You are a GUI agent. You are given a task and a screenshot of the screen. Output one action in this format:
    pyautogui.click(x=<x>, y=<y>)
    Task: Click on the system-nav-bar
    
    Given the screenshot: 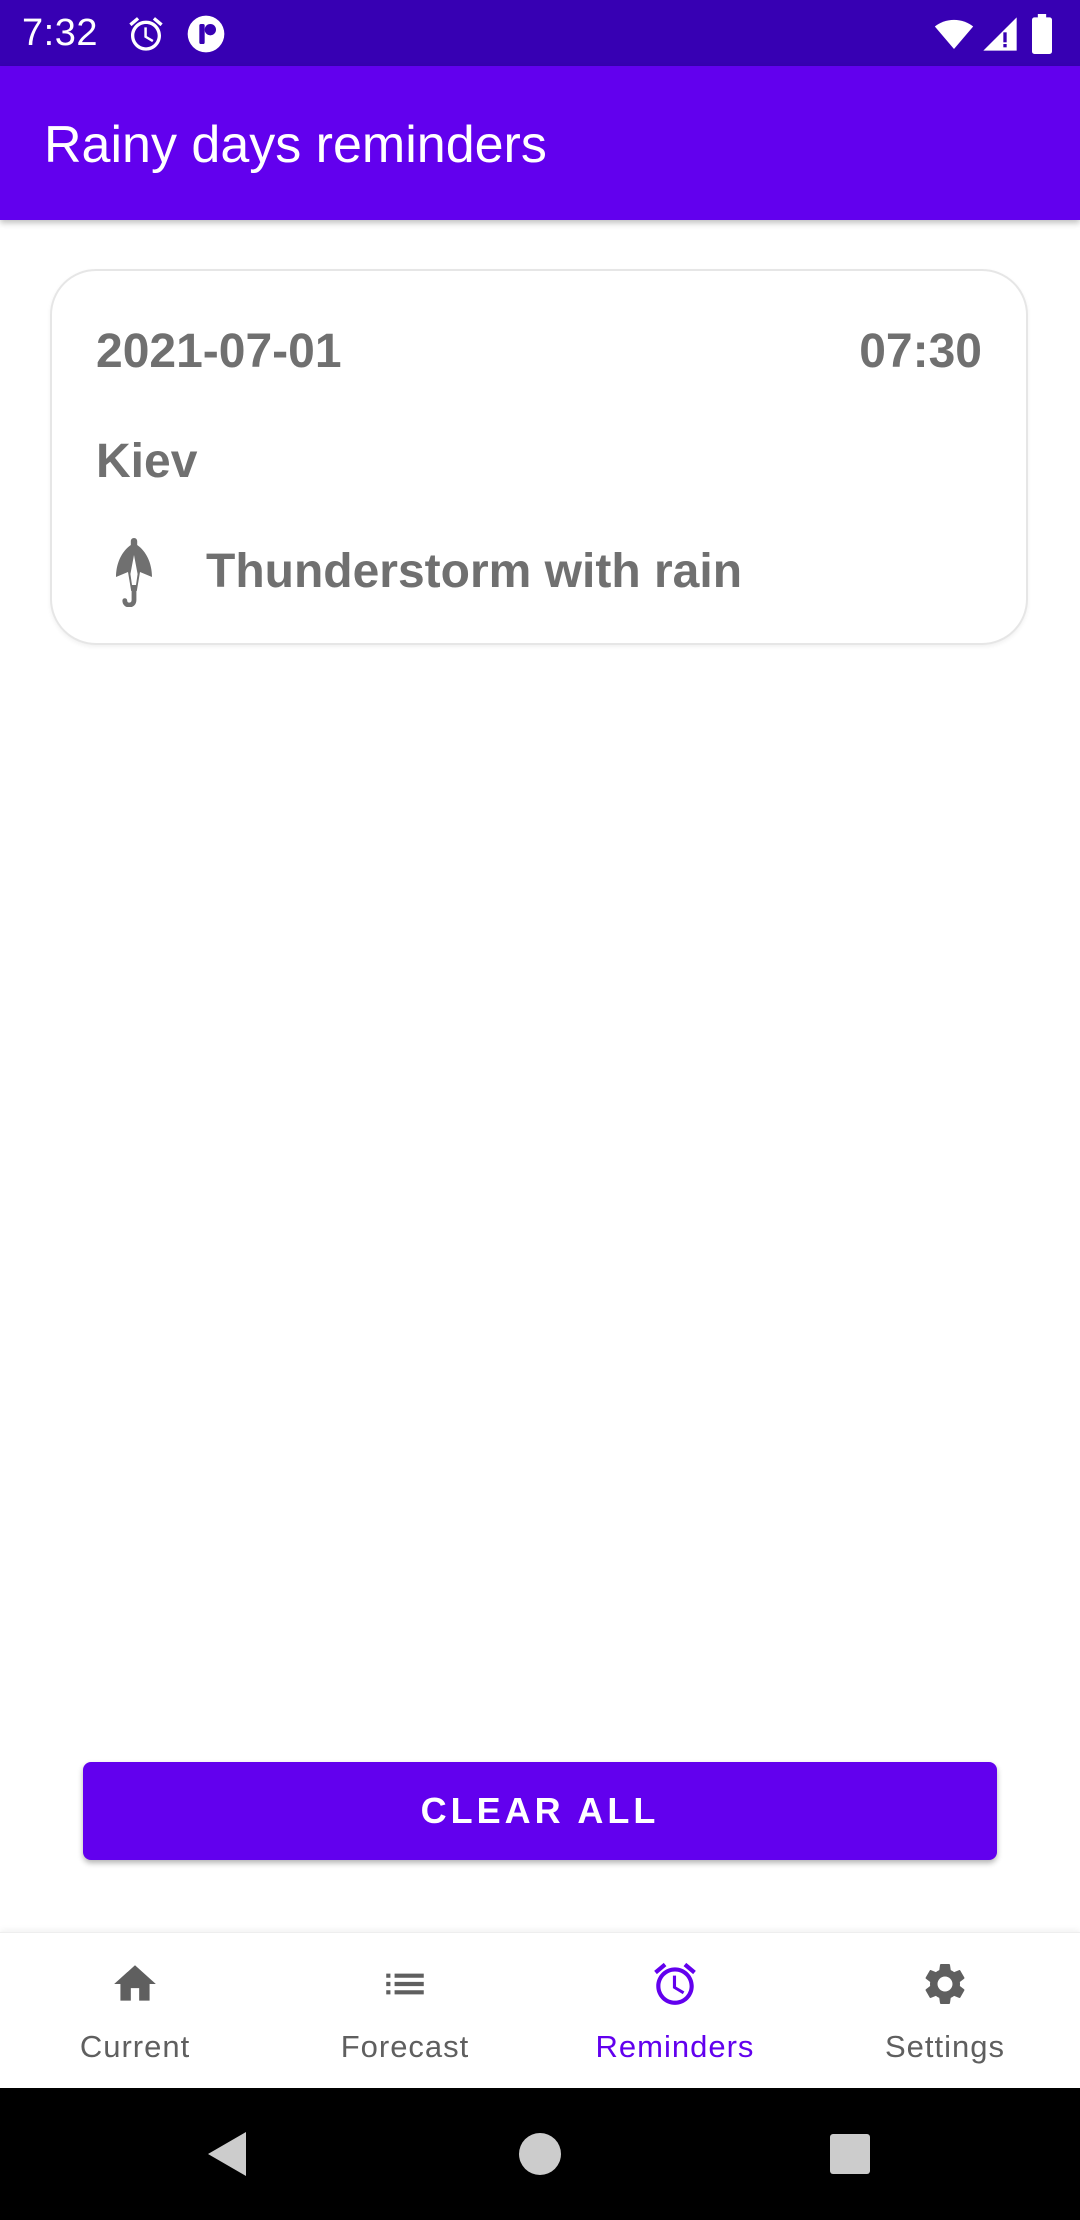 What is the action you would take?
    pyautogui.click(x=540, y=2154)
    